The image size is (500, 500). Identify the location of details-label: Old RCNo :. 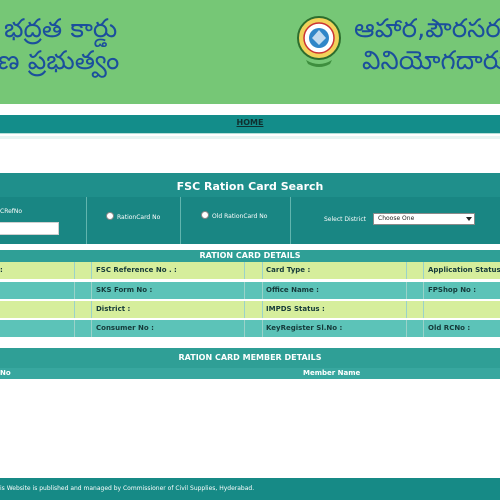
(449, 328).